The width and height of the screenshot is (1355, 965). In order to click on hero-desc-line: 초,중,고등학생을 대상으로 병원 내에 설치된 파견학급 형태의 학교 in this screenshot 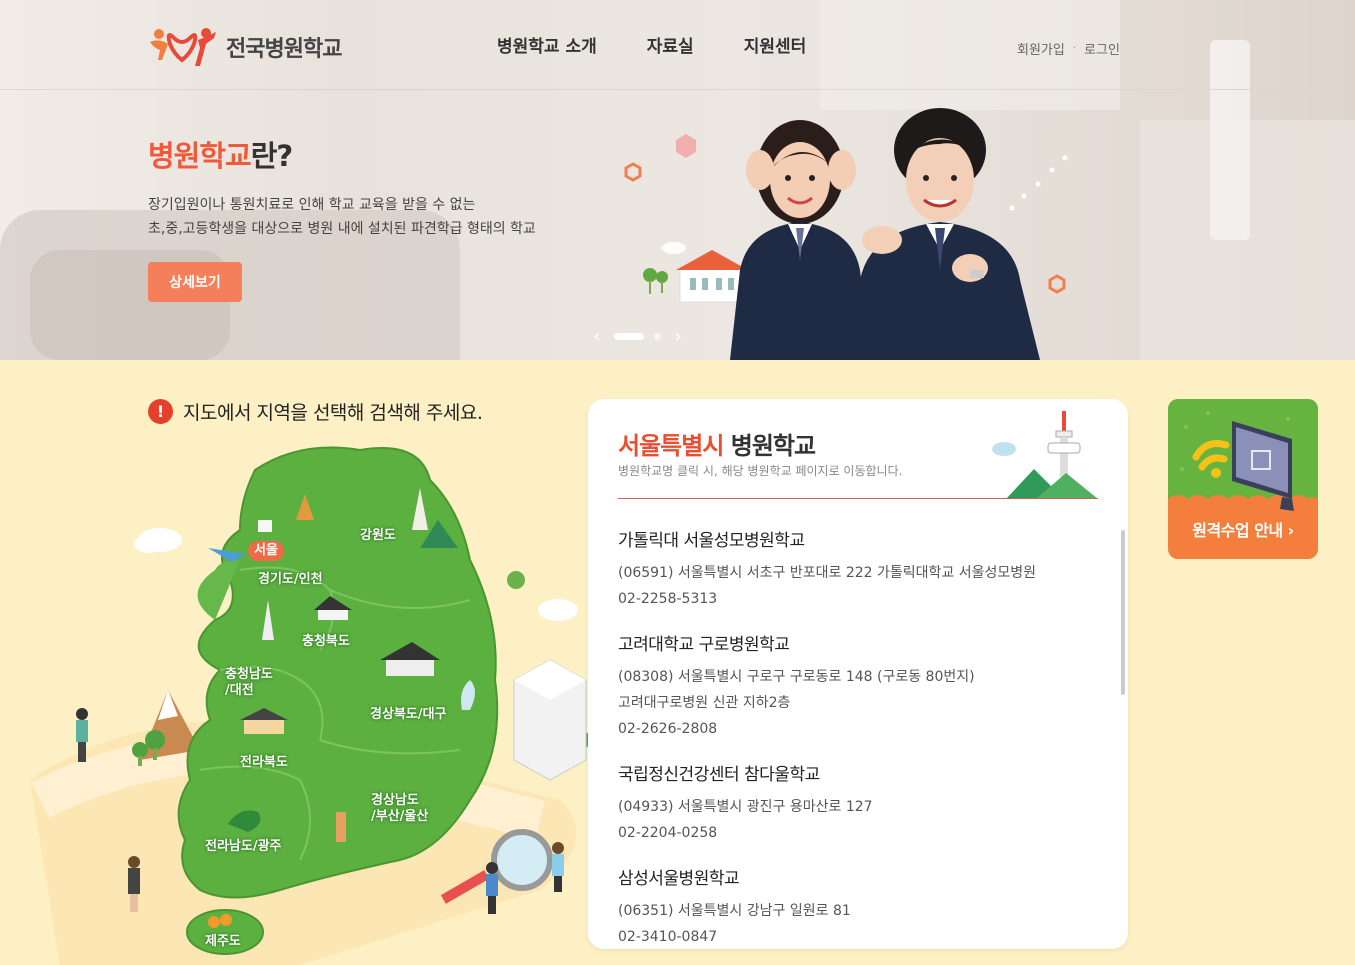, I will do `click(342, 229)`.